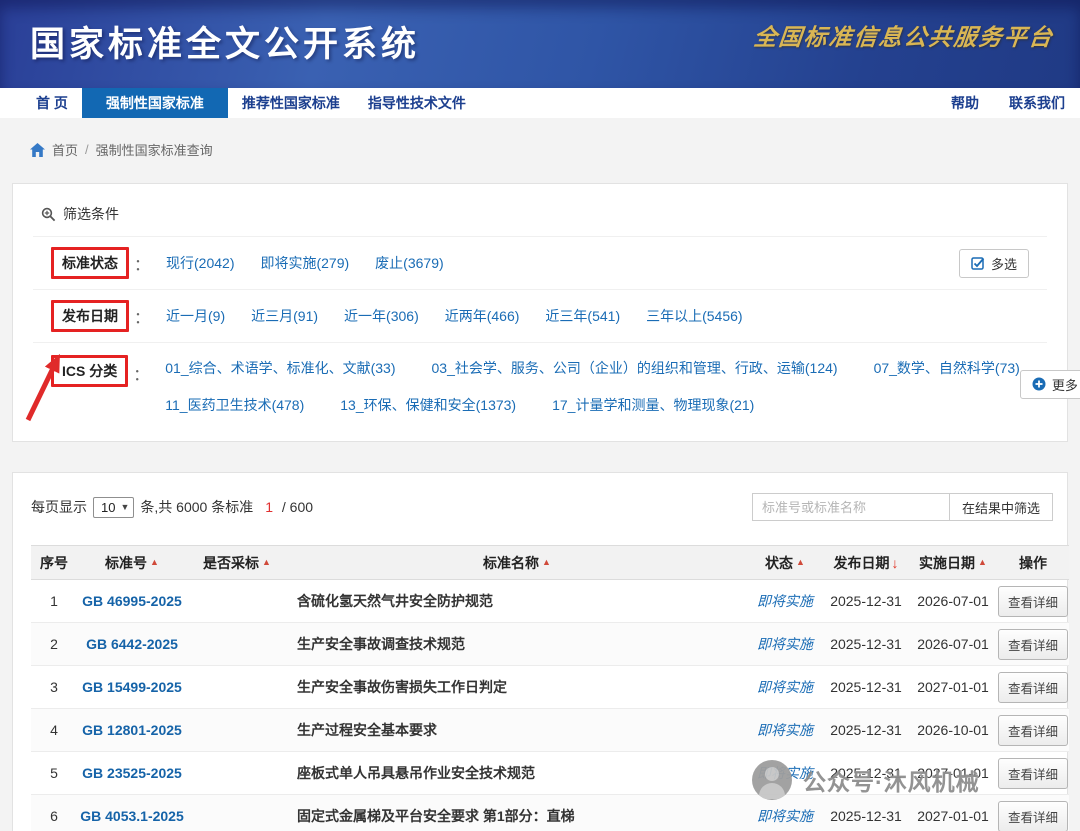 This screenshot has width=1080, height=831. What do you see at coordinates (694, 316) in the screenshot?
I see `filter-option: 三年以上(5456)` at bounding box center [694, 316].